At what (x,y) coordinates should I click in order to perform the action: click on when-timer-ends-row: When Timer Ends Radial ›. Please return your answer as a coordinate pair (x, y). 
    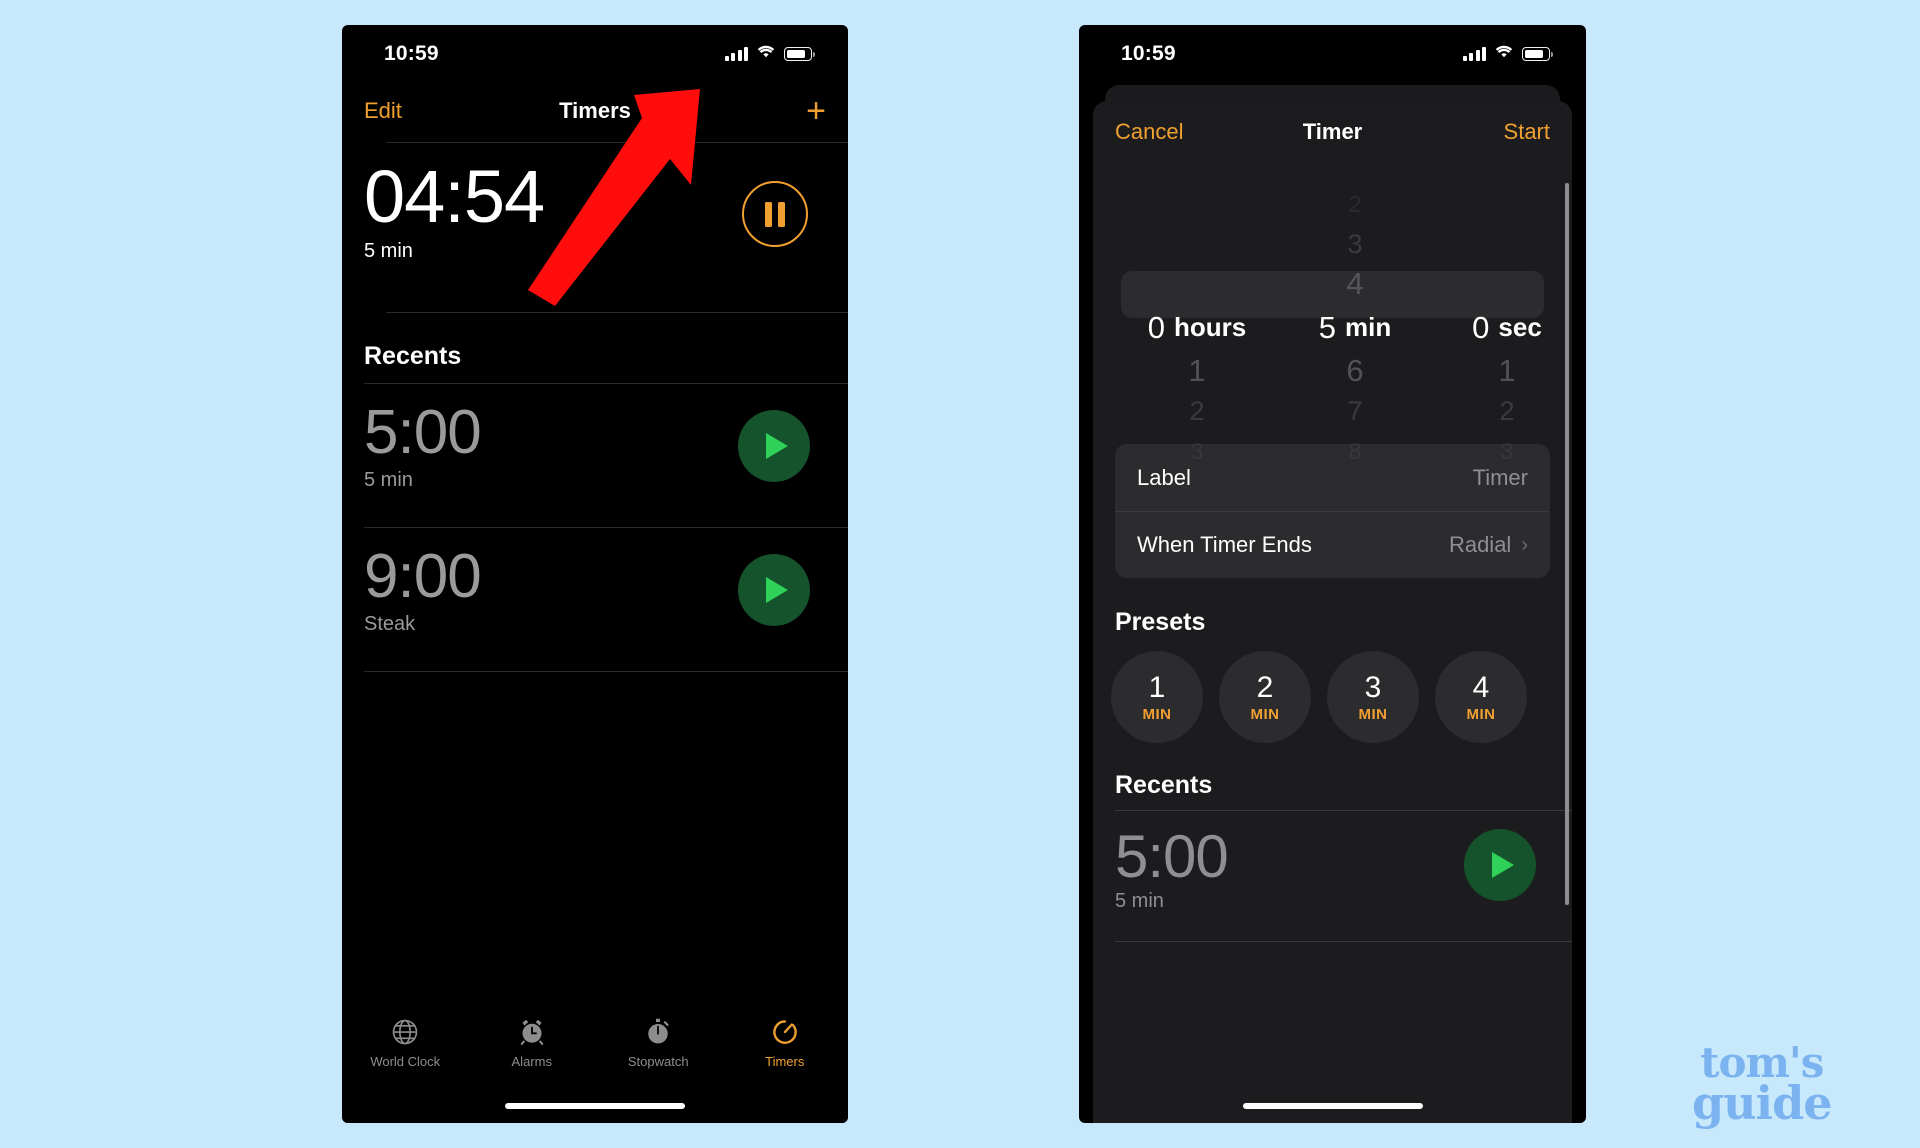
    Looking at the image, I should click on (1332, 544).